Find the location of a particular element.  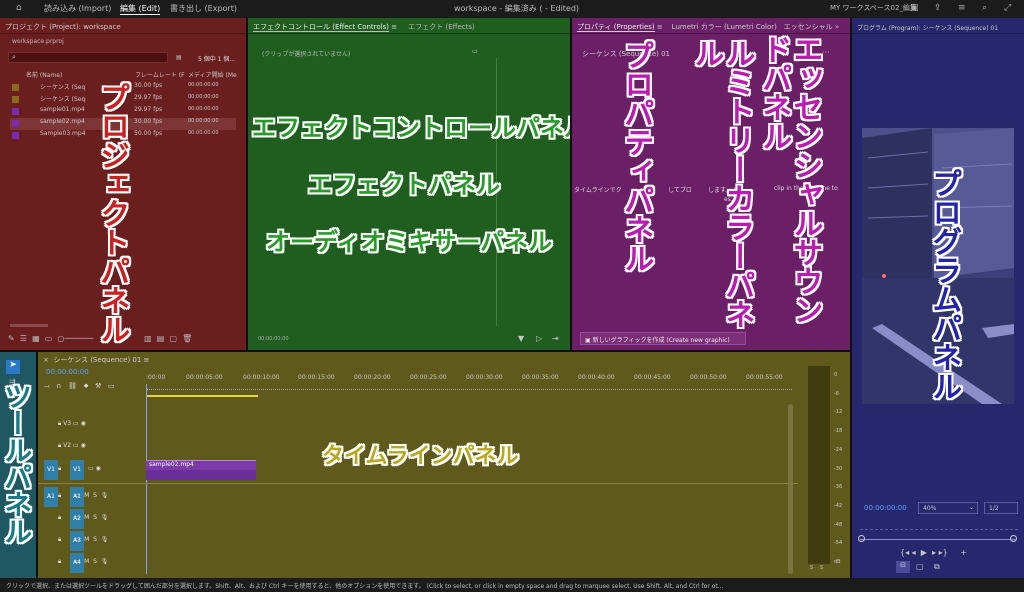

zoom-slider: ○────── is located at coordinates (75, 338).